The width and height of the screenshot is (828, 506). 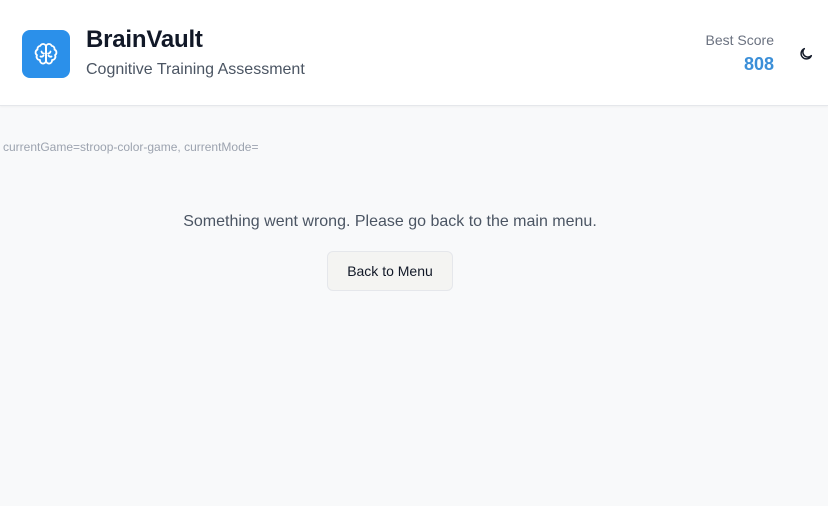 What do you see at coordinates (144, 39) in the screenshot?
I see `app-title: BrainVault` at bounding box center [144, 39].